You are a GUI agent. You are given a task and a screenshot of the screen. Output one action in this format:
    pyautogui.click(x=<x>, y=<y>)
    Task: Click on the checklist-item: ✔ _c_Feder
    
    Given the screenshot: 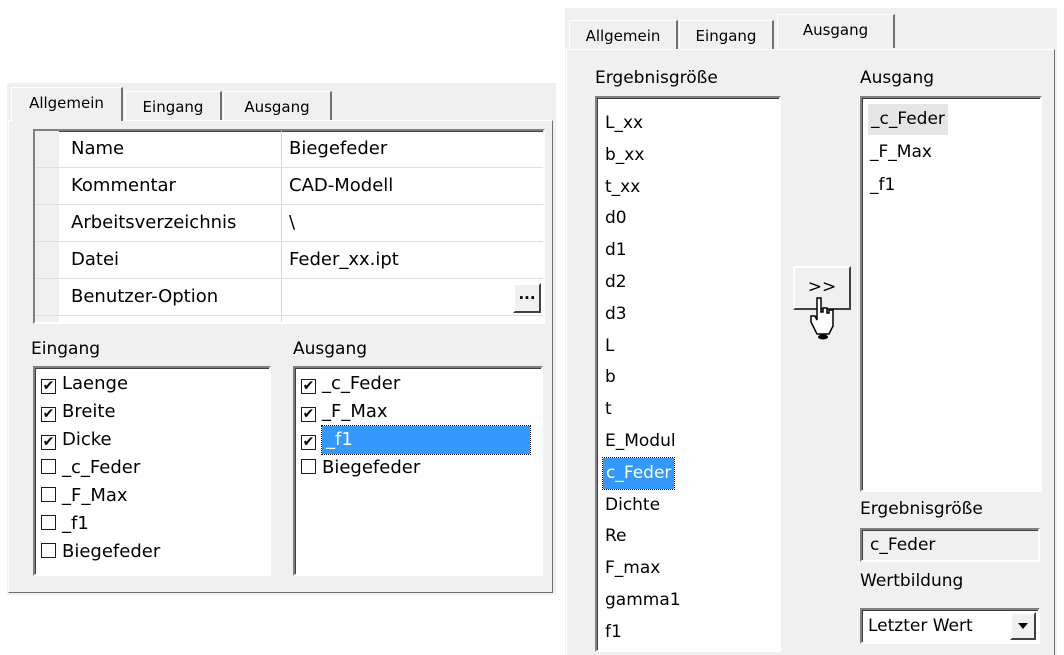 What is the action you would take?
    pyautogui.click(x=350, y=384)
    